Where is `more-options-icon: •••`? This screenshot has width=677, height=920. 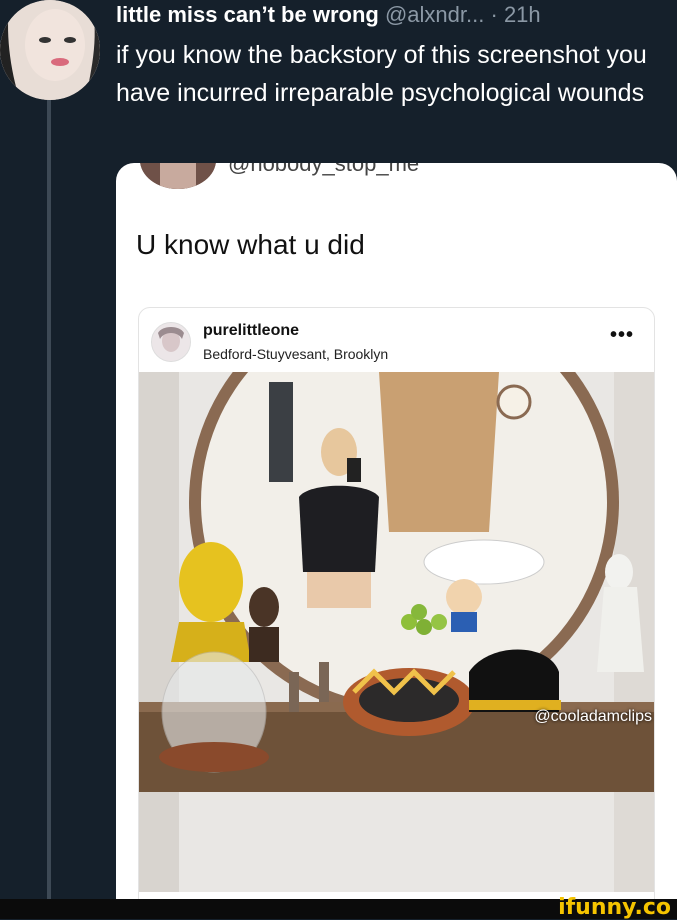 more-options-icon: ••• is located at coordinates (622, 335).